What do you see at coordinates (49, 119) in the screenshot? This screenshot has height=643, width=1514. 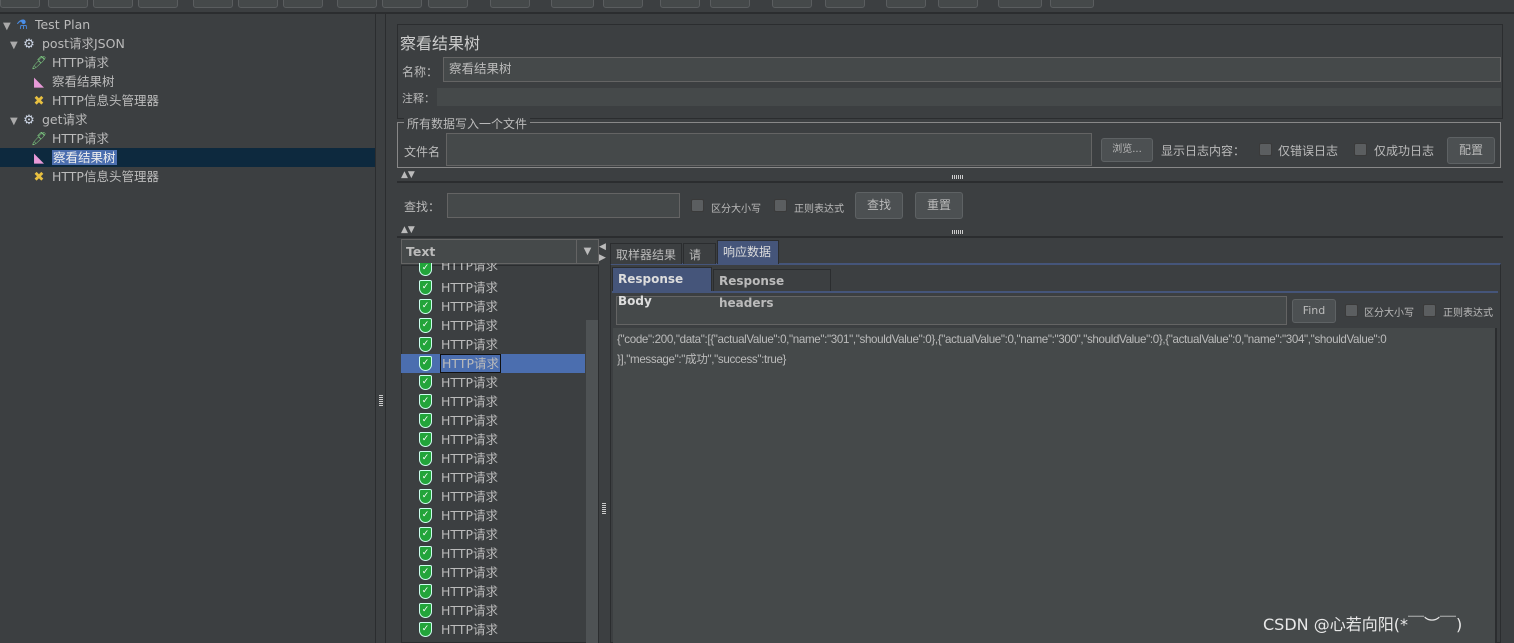 I see `tree-node: ▼ ⚙ get请求` at bounding box center [49, 119].